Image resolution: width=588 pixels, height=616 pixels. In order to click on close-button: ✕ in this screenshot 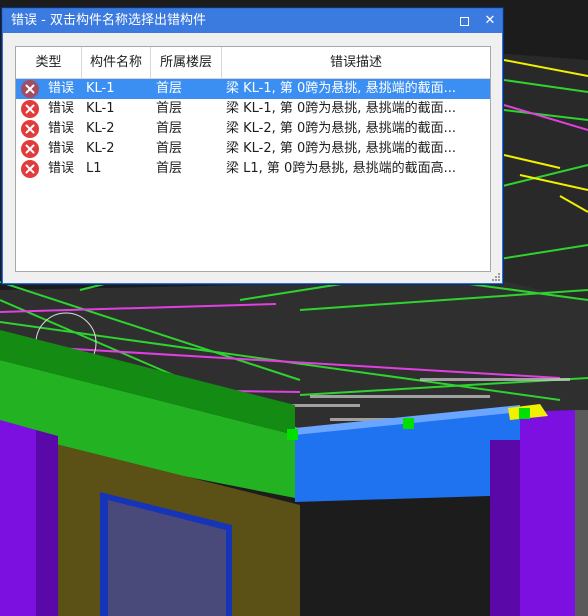, I will do `click(490, 21)`.